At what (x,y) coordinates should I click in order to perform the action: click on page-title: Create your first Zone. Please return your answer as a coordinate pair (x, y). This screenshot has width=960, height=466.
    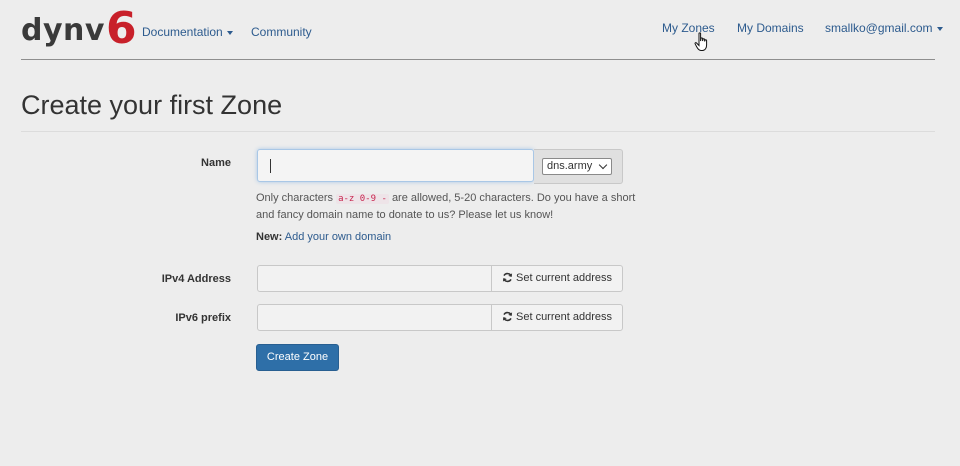
    Looking at the image, I should click on (152, 105).